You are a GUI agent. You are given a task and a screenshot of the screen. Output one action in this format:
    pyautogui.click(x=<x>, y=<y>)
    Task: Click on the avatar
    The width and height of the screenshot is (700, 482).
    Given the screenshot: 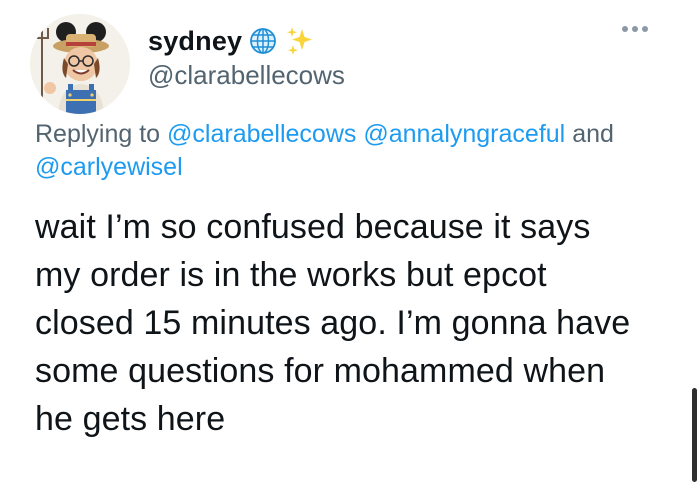 What is the action you would take?
    pyautogui.click(x=80, y=64)
    